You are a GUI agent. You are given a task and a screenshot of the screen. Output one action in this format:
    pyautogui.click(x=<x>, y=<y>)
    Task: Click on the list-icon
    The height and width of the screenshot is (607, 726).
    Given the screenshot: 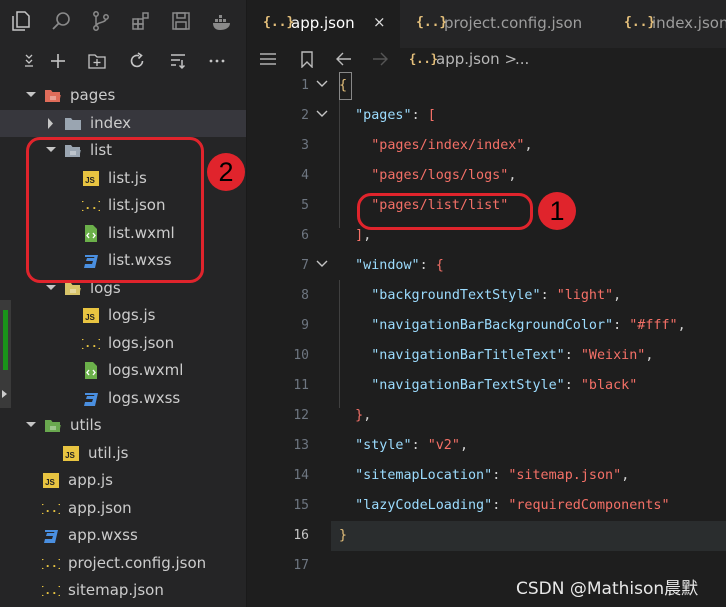 What is the action you would take?
    pyautogui.click(x=268, y=61)
    